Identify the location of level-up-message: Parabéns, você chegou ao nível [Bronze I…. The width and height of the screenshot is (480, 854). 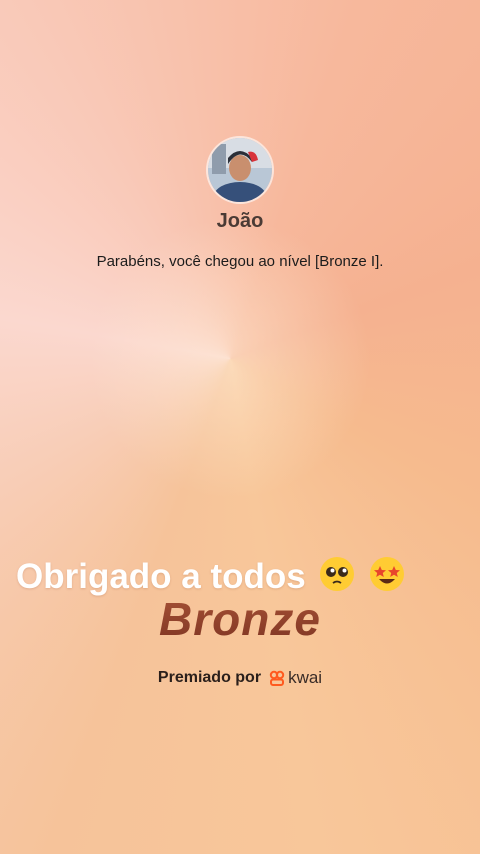
(240, 261).